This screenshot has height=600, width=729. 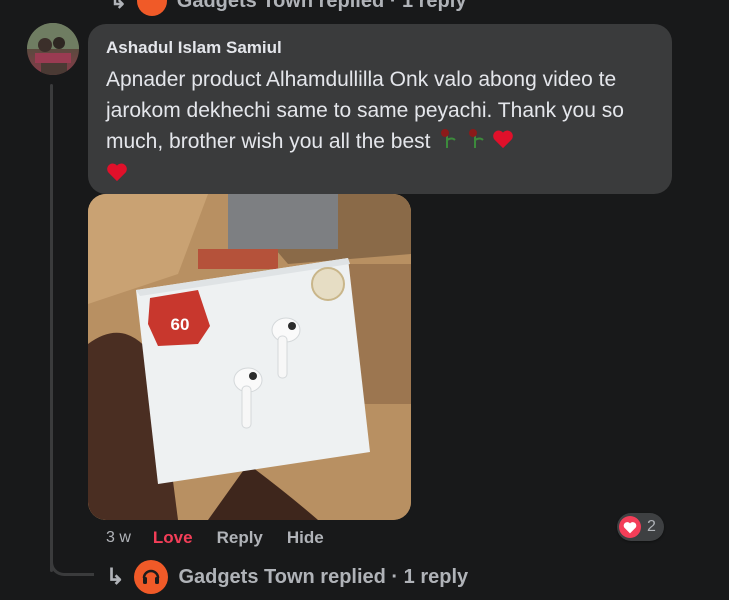 I want to click on reaction-summary: 2, so click(x=640, y=527).